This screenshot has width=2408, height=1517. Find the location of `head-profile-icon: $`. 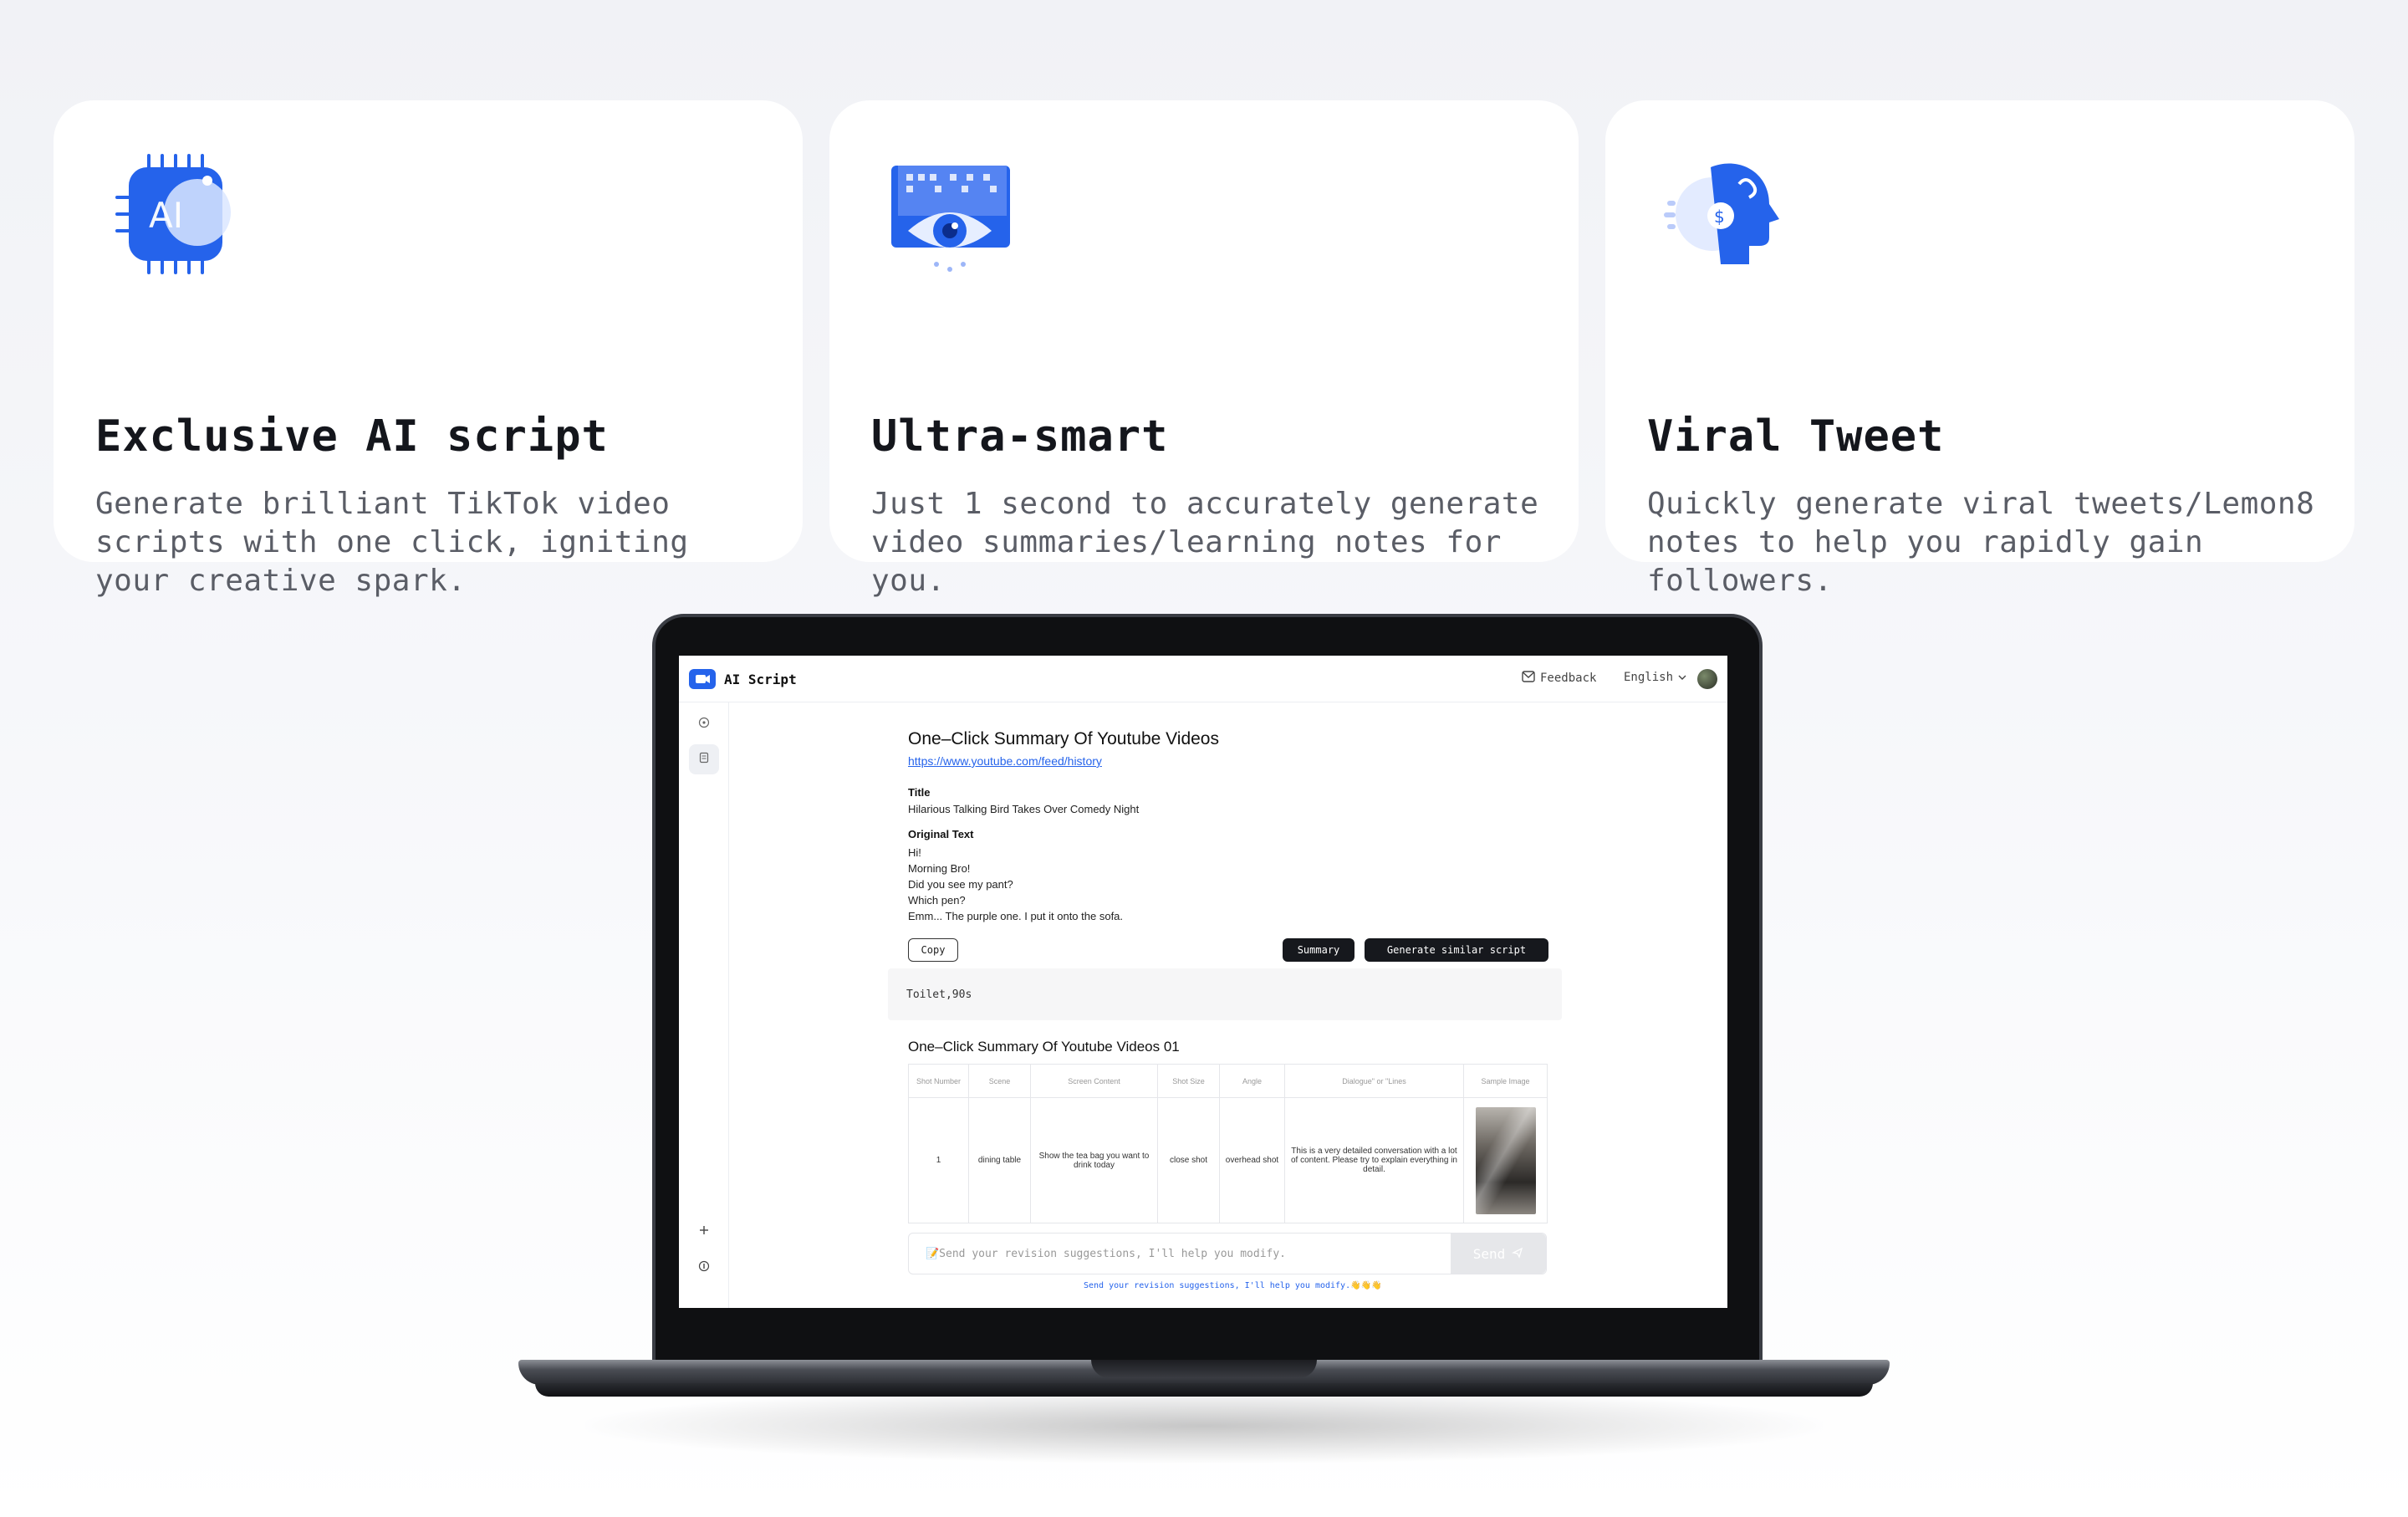

head-profile-icon: $ is located at coordinates (1726, 214).